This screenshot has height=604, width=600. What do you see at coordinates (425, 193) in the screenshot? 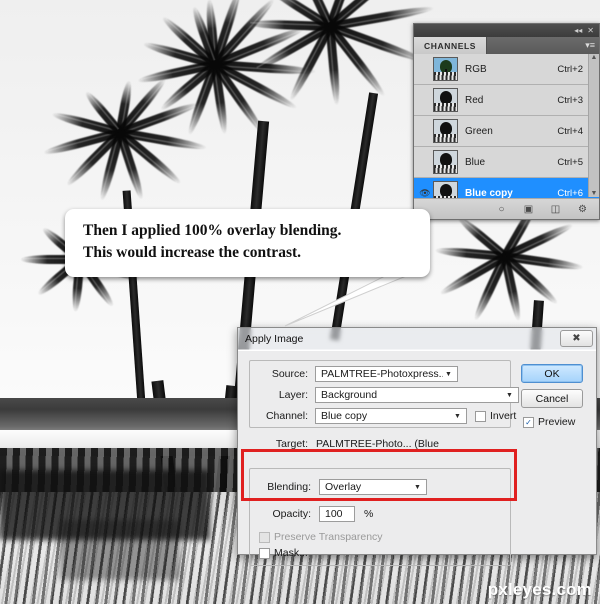
I see `eye-icon-blue-copy: 👁` at bounding box center [425, 193].